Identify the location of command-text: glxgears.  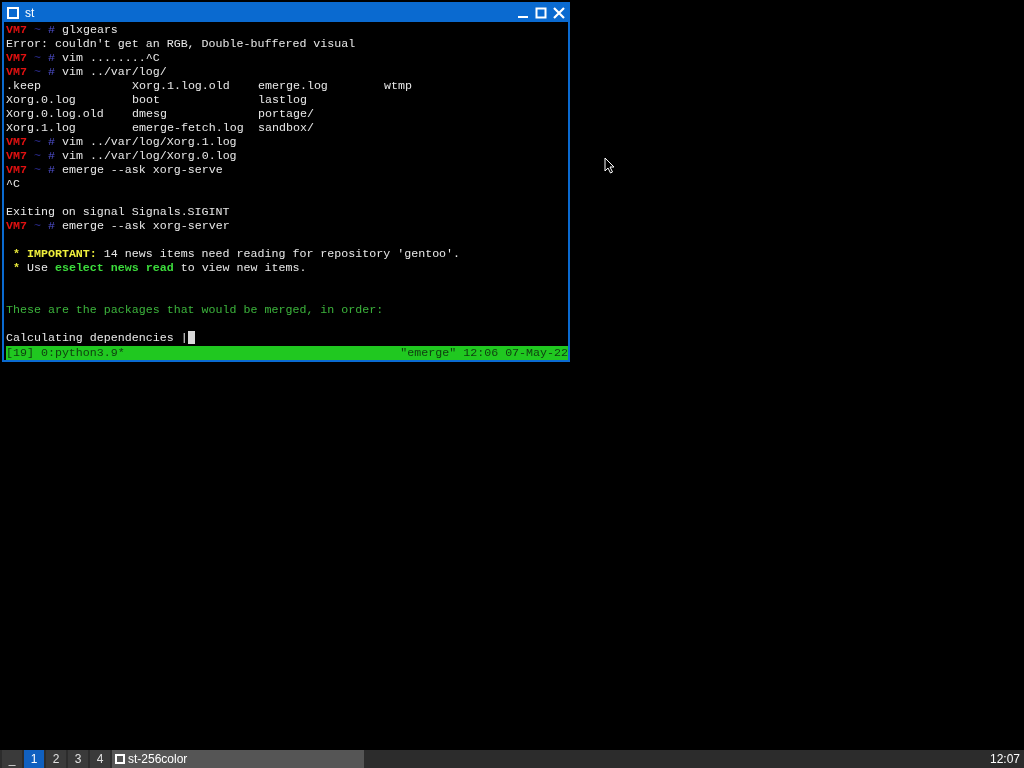
(89, 30).